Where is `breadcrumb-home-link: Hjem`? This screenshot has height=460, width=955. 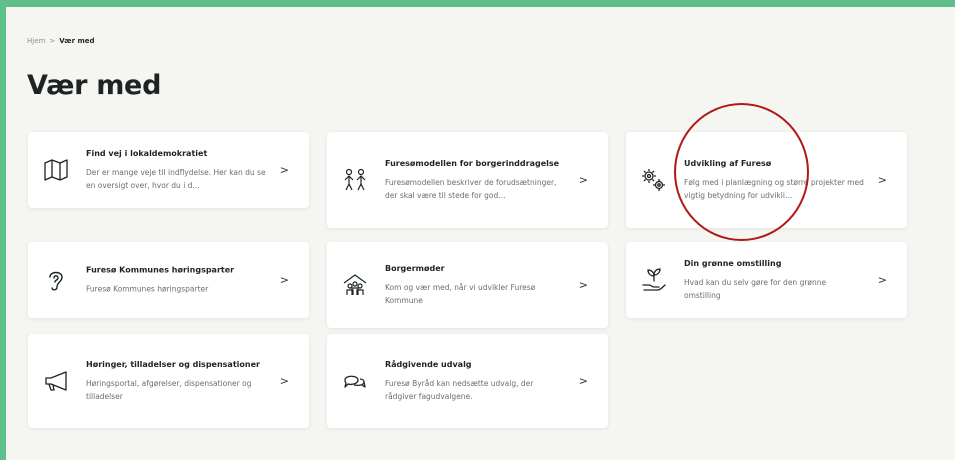 breadcrumb-home-link: Hjem is located at coordinates (36, 41).